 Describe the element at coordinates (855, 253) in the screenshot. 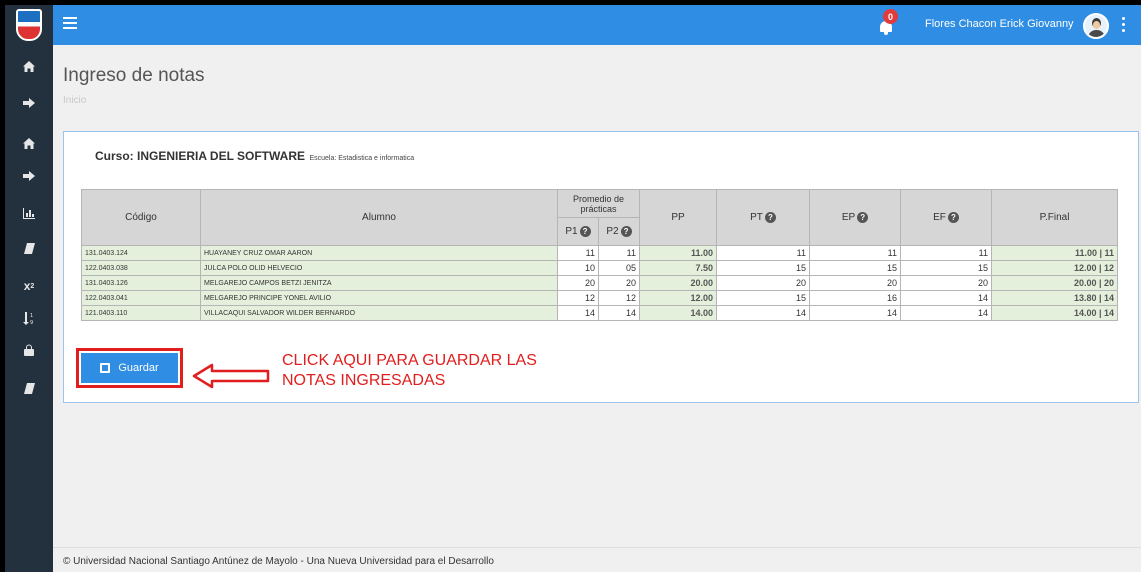

I see `ep-input: 11` at that location.